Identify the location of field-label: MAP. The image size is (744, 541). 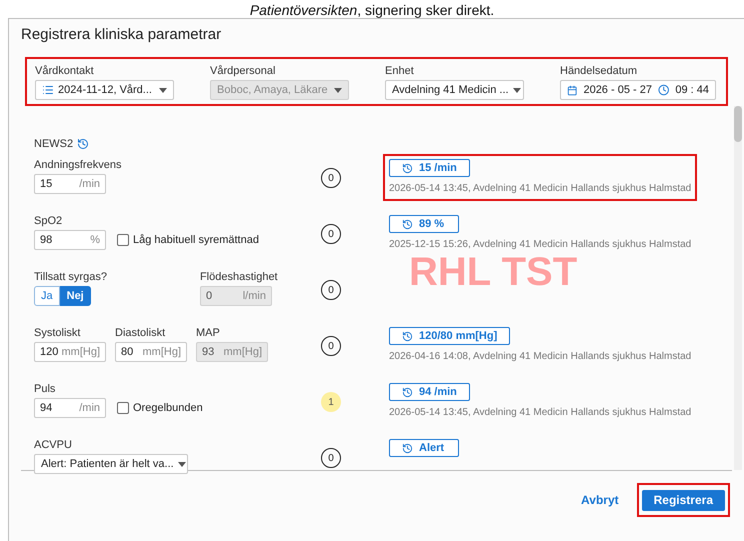
(208, 333).